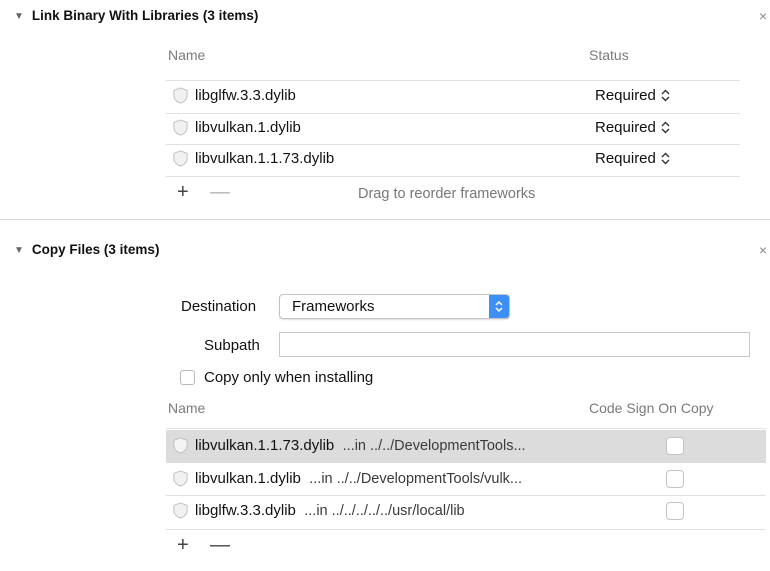 This screenshot has width=770, height=571. What do you see at coordinates (183, 545) in the screenshot?
I see `add-file-button: +` at bounding box center [183, 545].